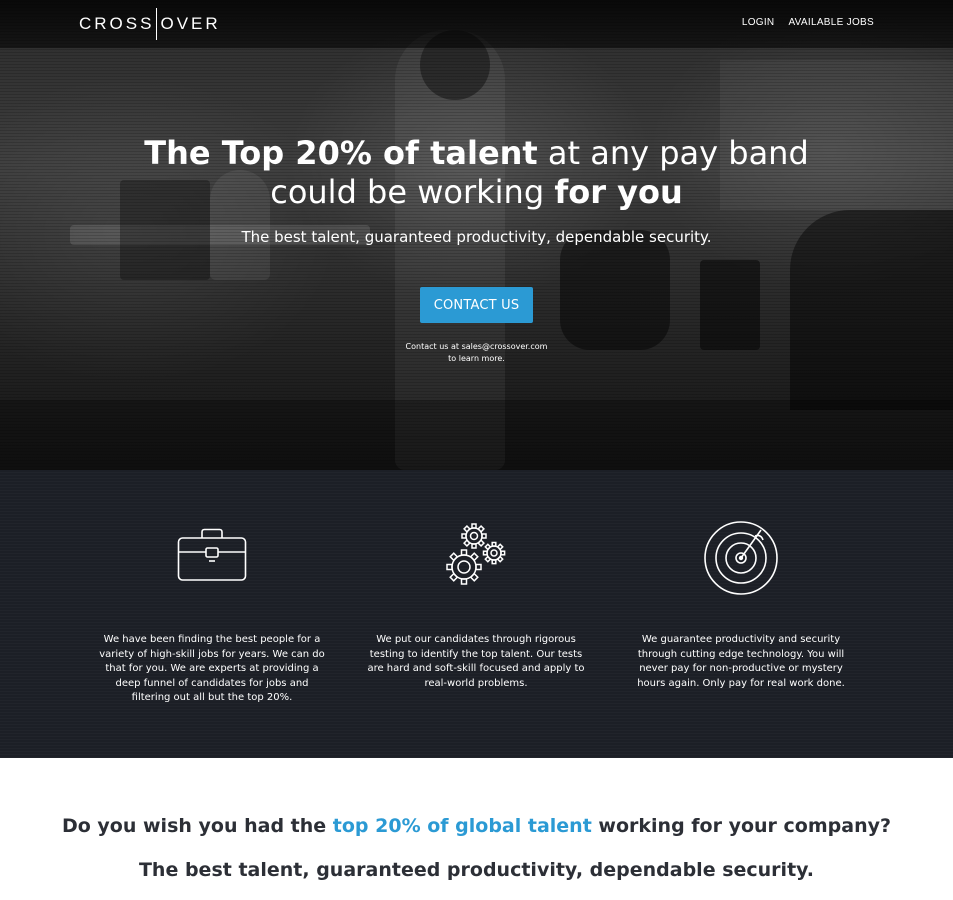 Image resolution: width=953 pixels, height=900 pixels. I want to click on question-before: Do you wish you had the, so click(197, 826).